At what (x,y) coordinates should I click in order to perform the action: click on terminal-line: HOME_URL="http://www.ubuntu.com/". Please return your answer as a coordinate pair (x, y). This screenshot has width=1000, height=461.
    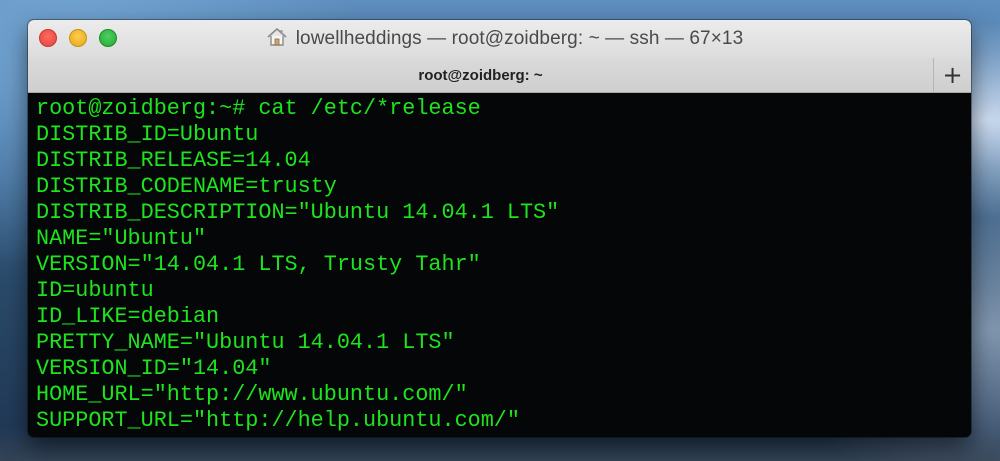
    Looking at the image, I should click on (252, 394).